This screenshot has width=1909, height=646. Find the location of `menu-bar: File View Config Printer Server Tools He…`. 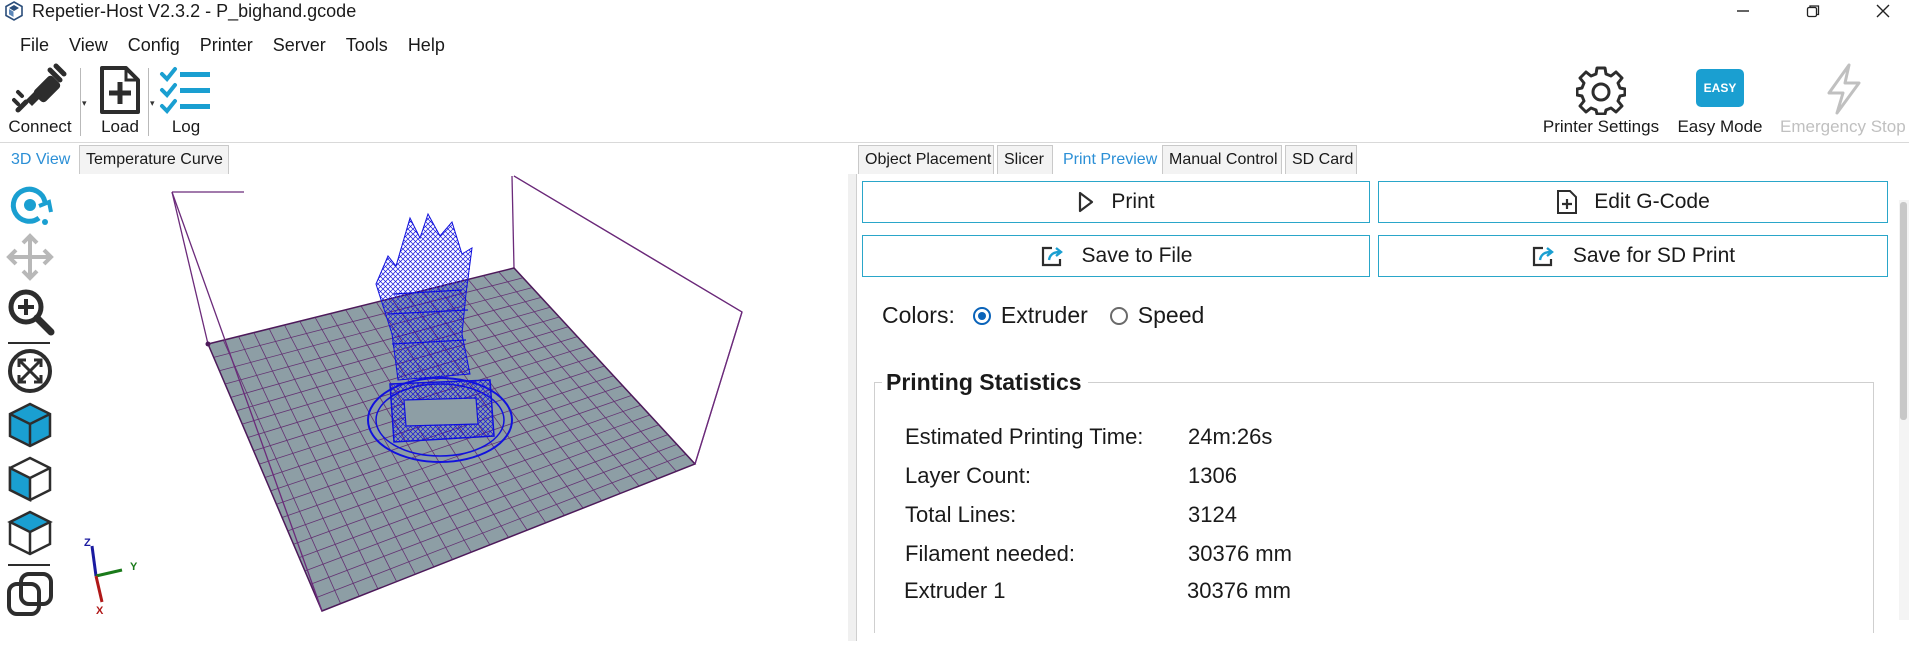

menu-bar: File View Config Printer Server Tools He… is located at coordinates (450, 45).